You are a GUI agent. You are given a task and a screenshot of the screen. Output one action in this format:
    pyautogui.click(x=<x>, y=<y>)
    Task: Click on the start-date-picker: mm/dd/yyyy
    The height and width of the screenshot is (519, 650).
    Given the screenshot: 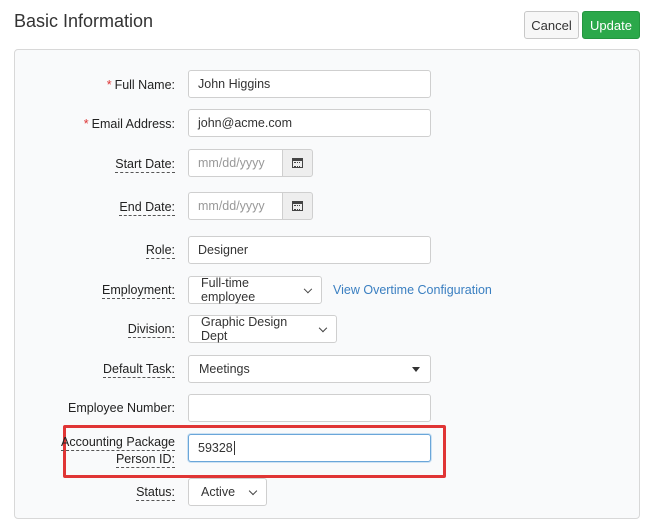 What is the action you would take?
    pyautogui.click(x=250, y=163)
    